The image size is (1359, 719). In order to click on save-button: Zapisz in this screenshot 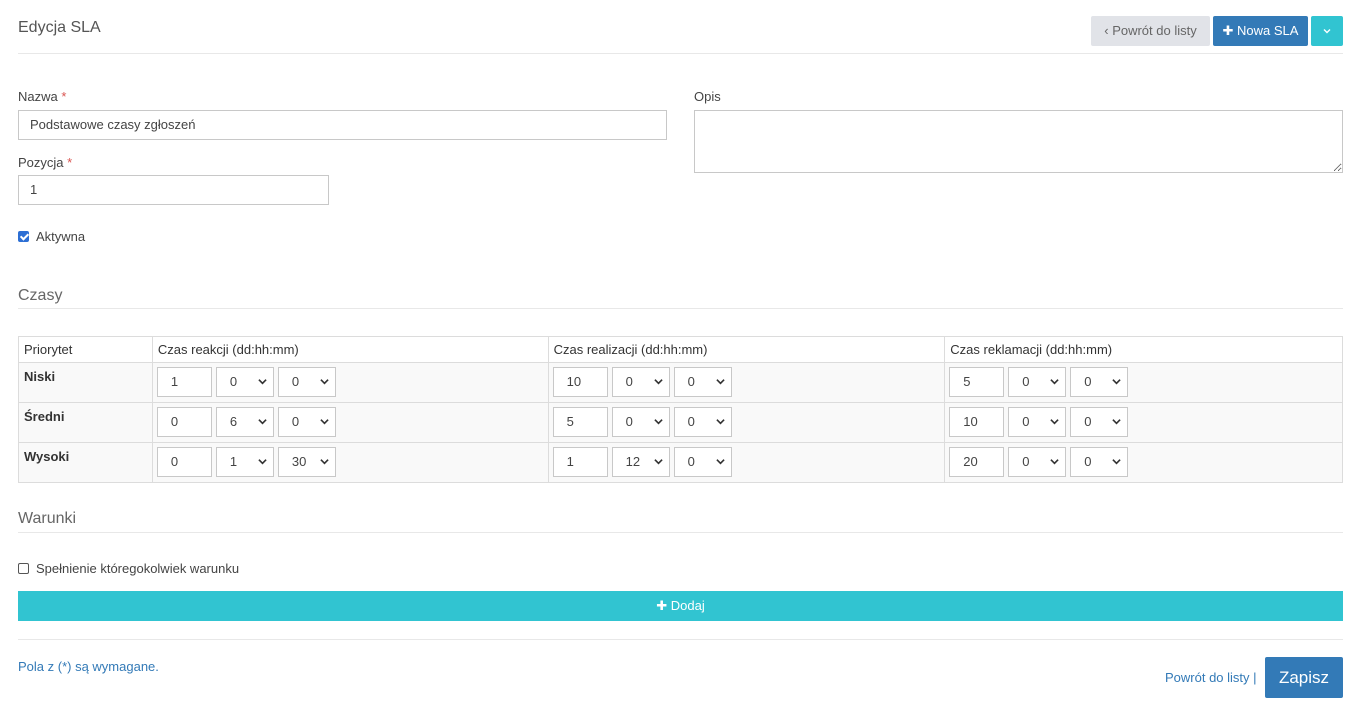, I will do `click(1304, 677)`.